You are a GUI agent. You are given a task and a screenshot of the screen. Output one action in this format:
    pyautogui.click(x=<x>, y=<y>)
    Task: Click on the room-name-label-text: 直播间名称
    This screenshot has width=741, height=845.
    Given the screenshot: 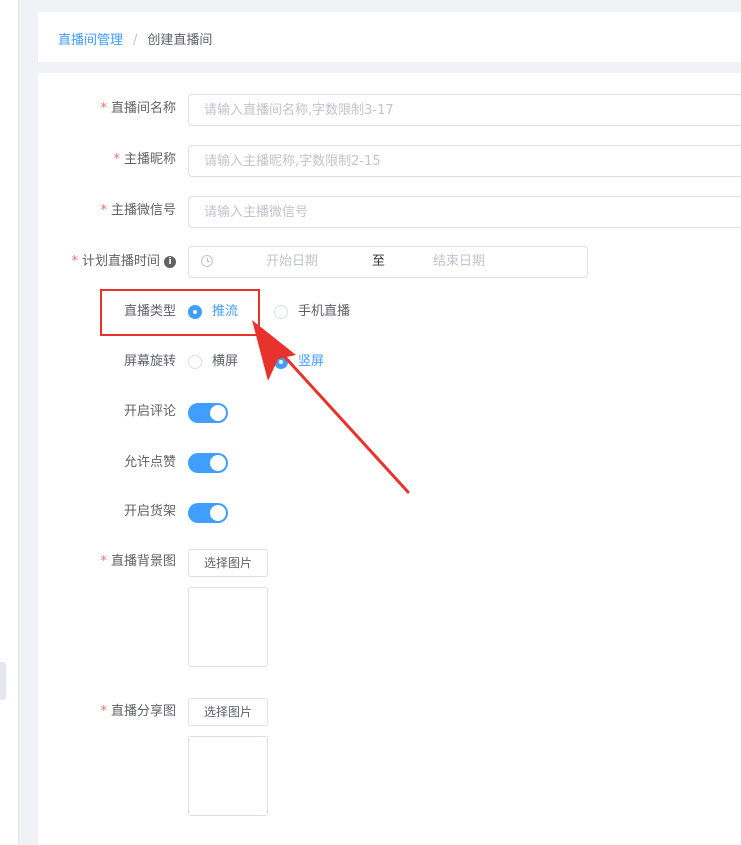 What is the action you would take?
    pyautogui.click(x=143, y=108)
    